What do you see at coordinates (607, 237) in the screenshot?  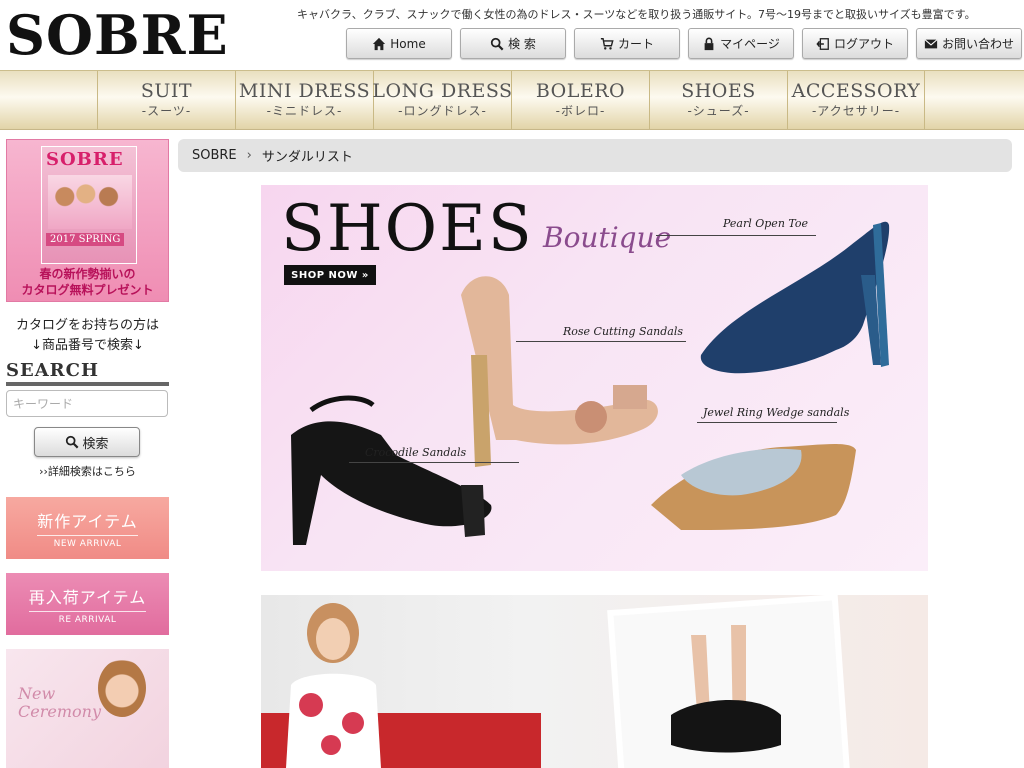 I see `hero-subtitle: Boutique` at bounding box center [607, 237].